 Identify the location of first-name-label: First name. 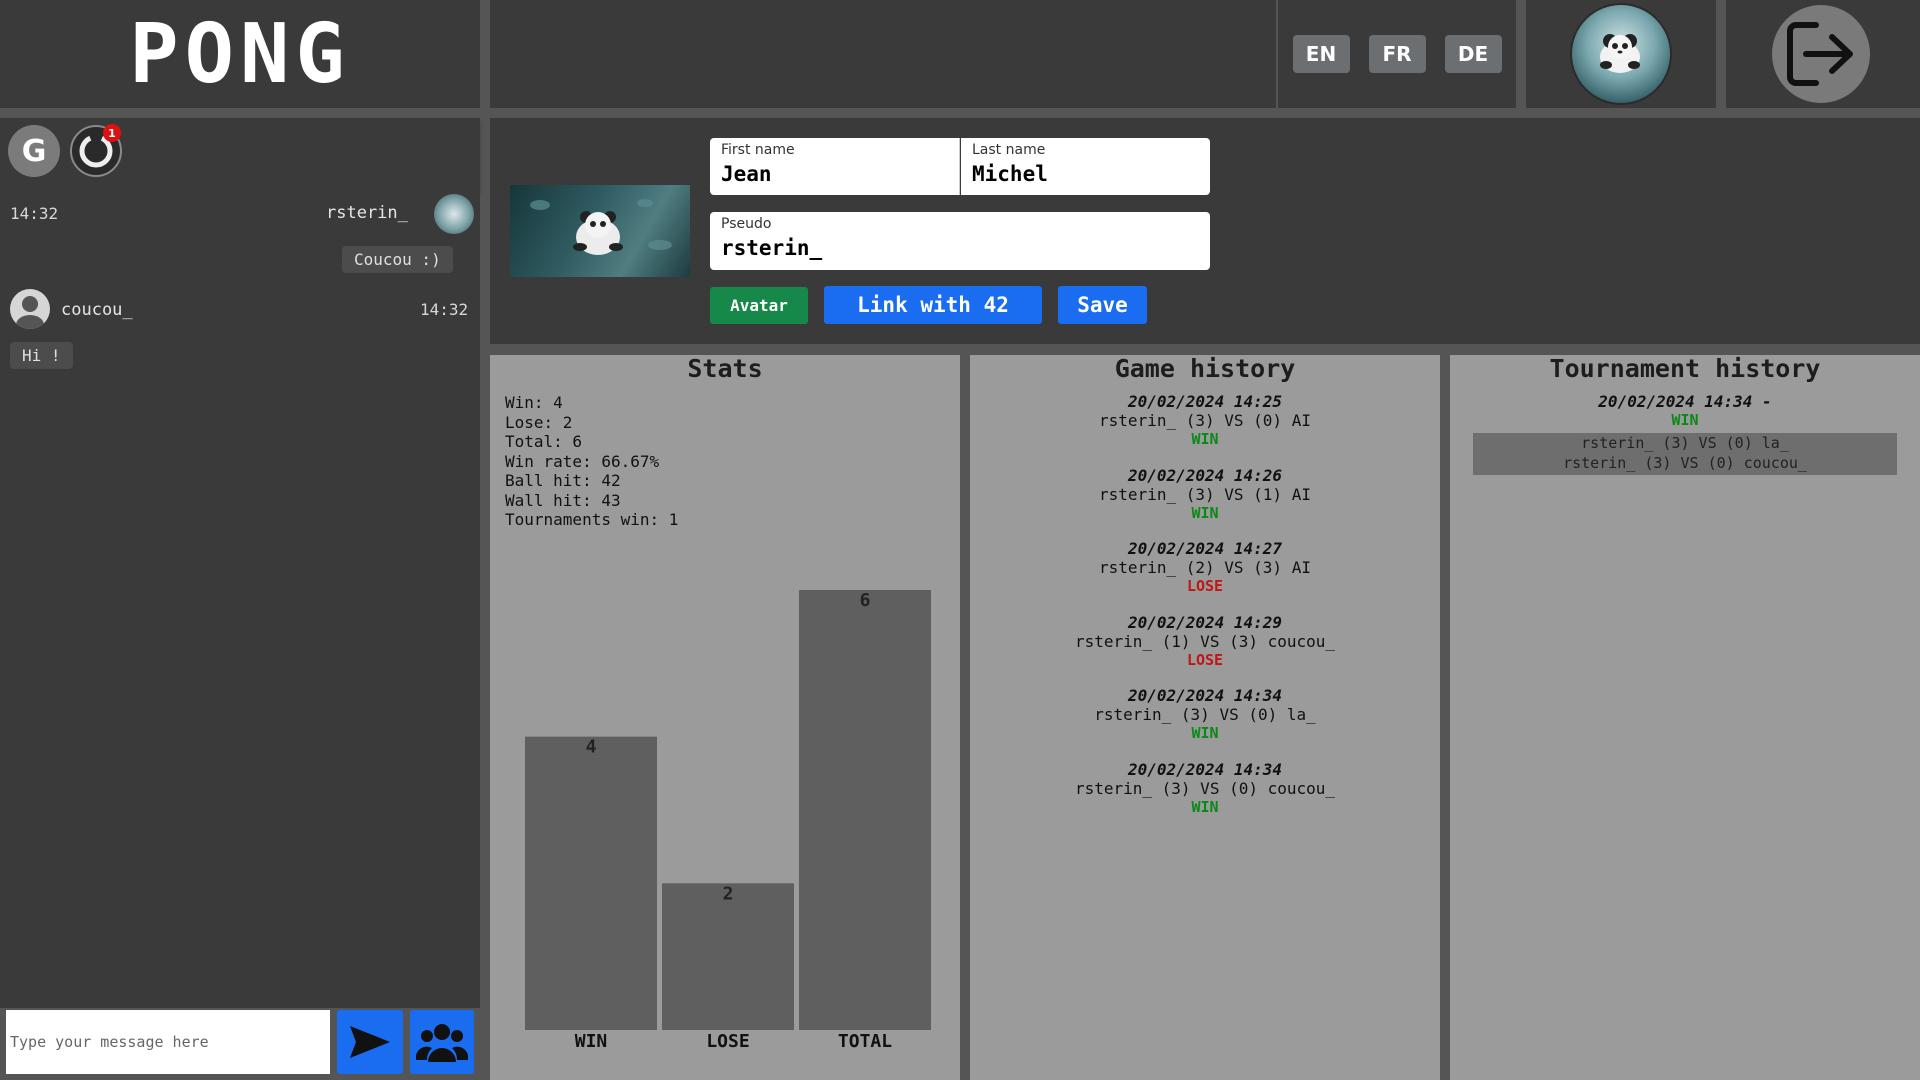
(758, 150).